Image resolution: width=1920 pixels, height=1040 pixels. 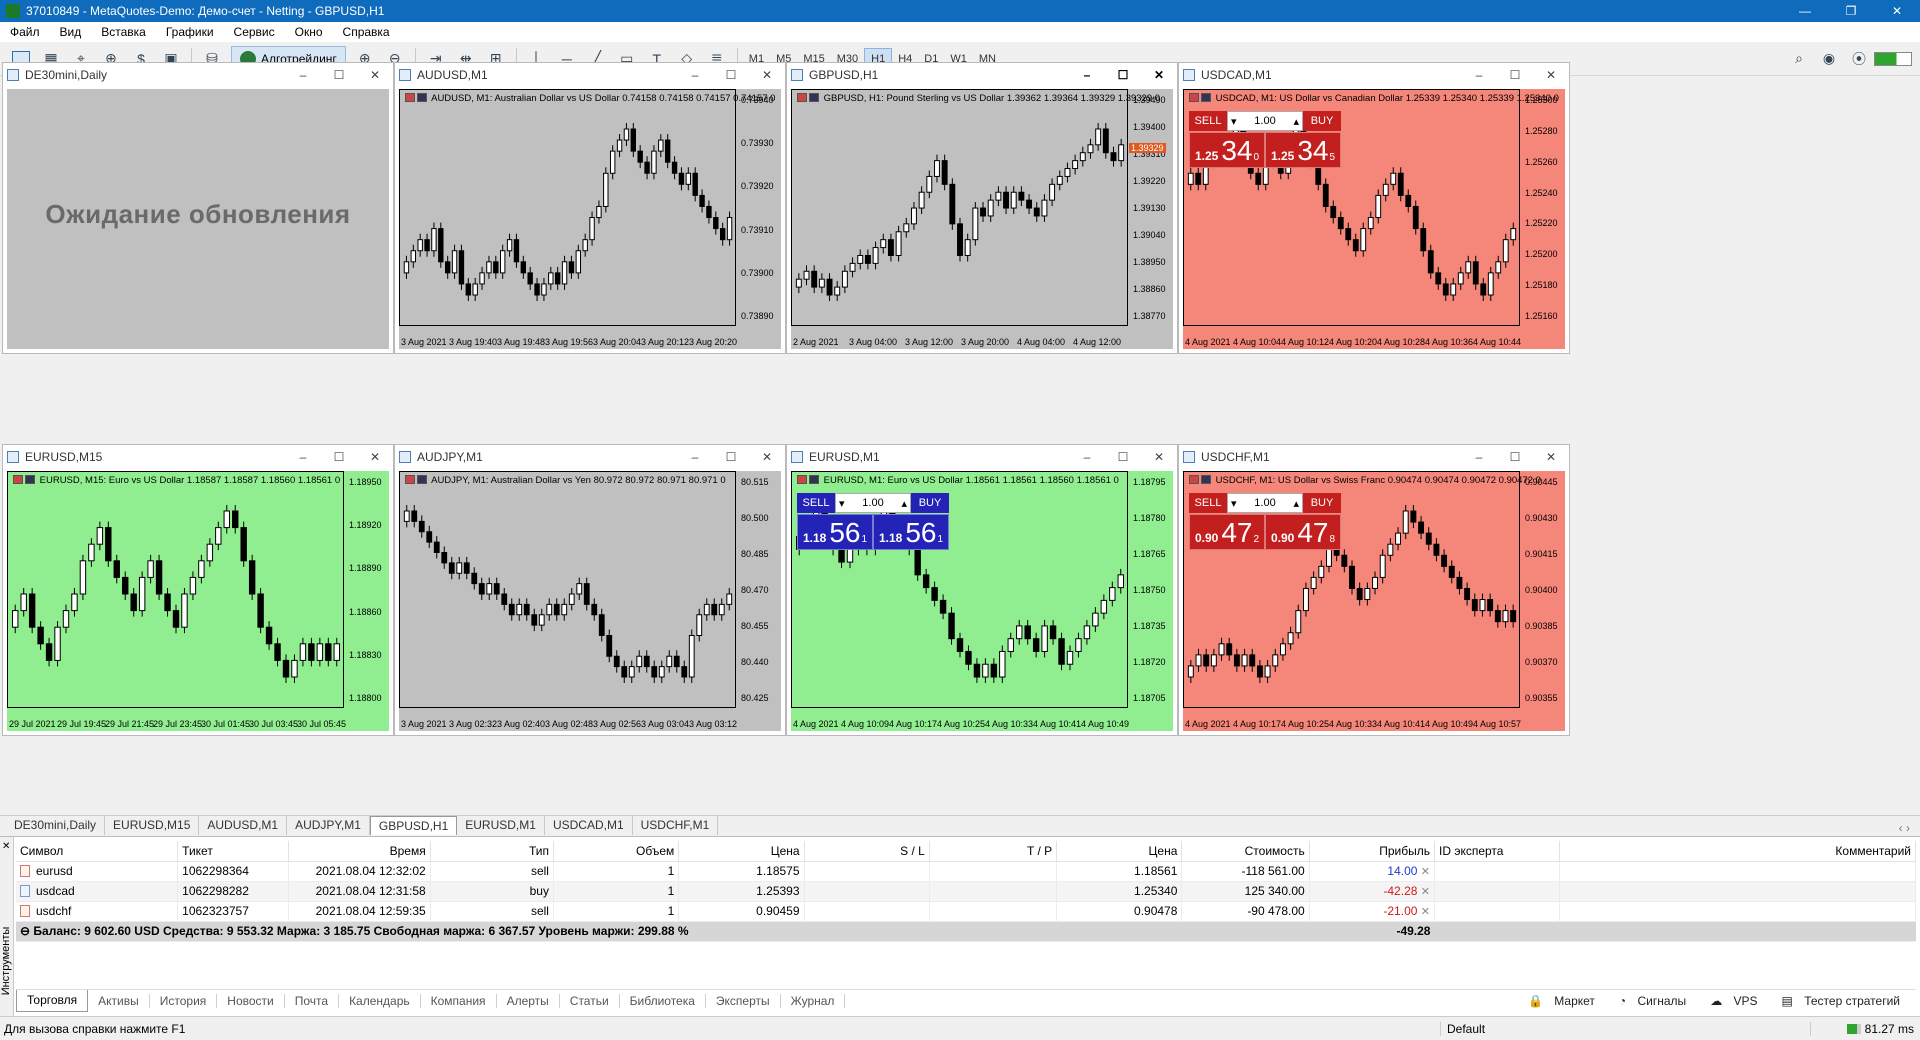 What do you see at coordinates (190, 32) in the screenshot?
I see `menu-charts: Графики` at bounding box center [190, 32].